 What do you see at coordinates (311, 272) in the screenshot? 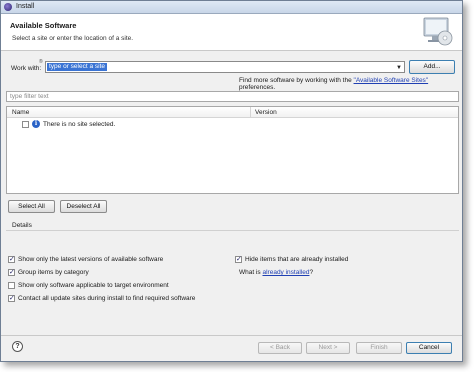
I see `what-is-suffix: ?` at bounding box center [311, 272].